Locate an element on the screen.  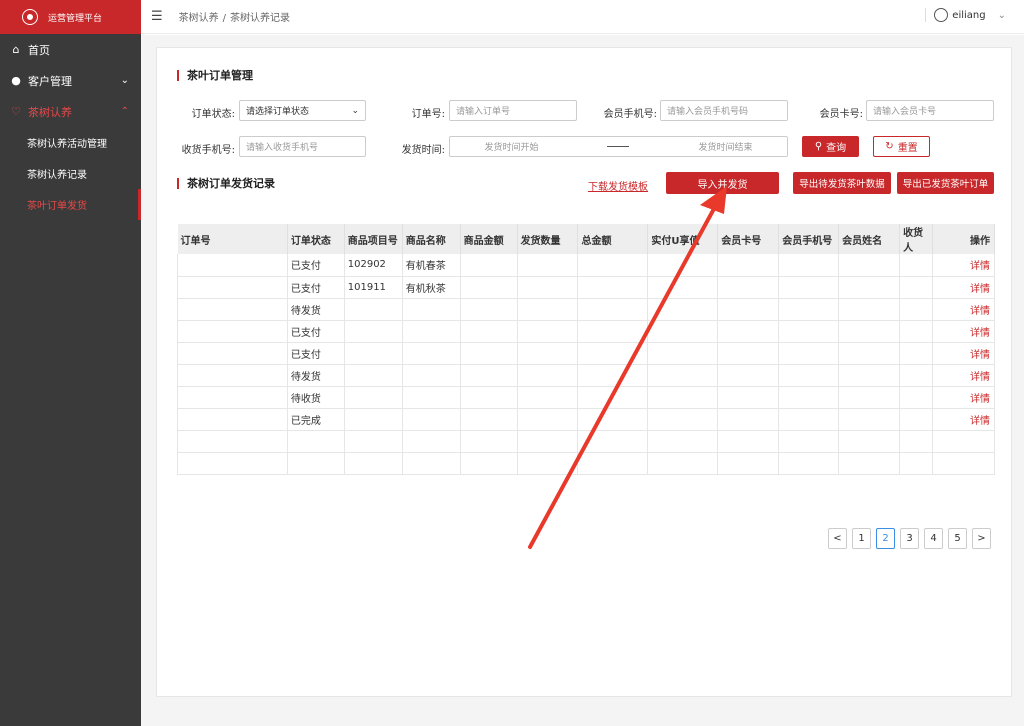
table-row: 已支付 101911 有机秋茶 详情 is located at coordinates (586, 287).